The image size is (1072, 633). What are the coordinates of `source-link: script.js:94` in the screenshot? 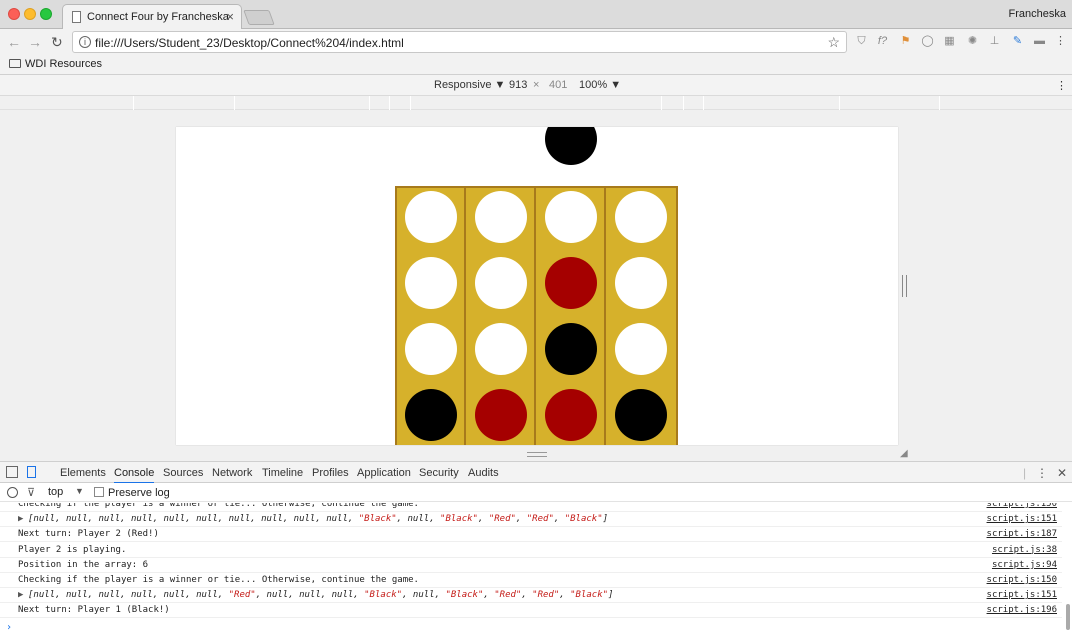 It's located at (1024, 565).